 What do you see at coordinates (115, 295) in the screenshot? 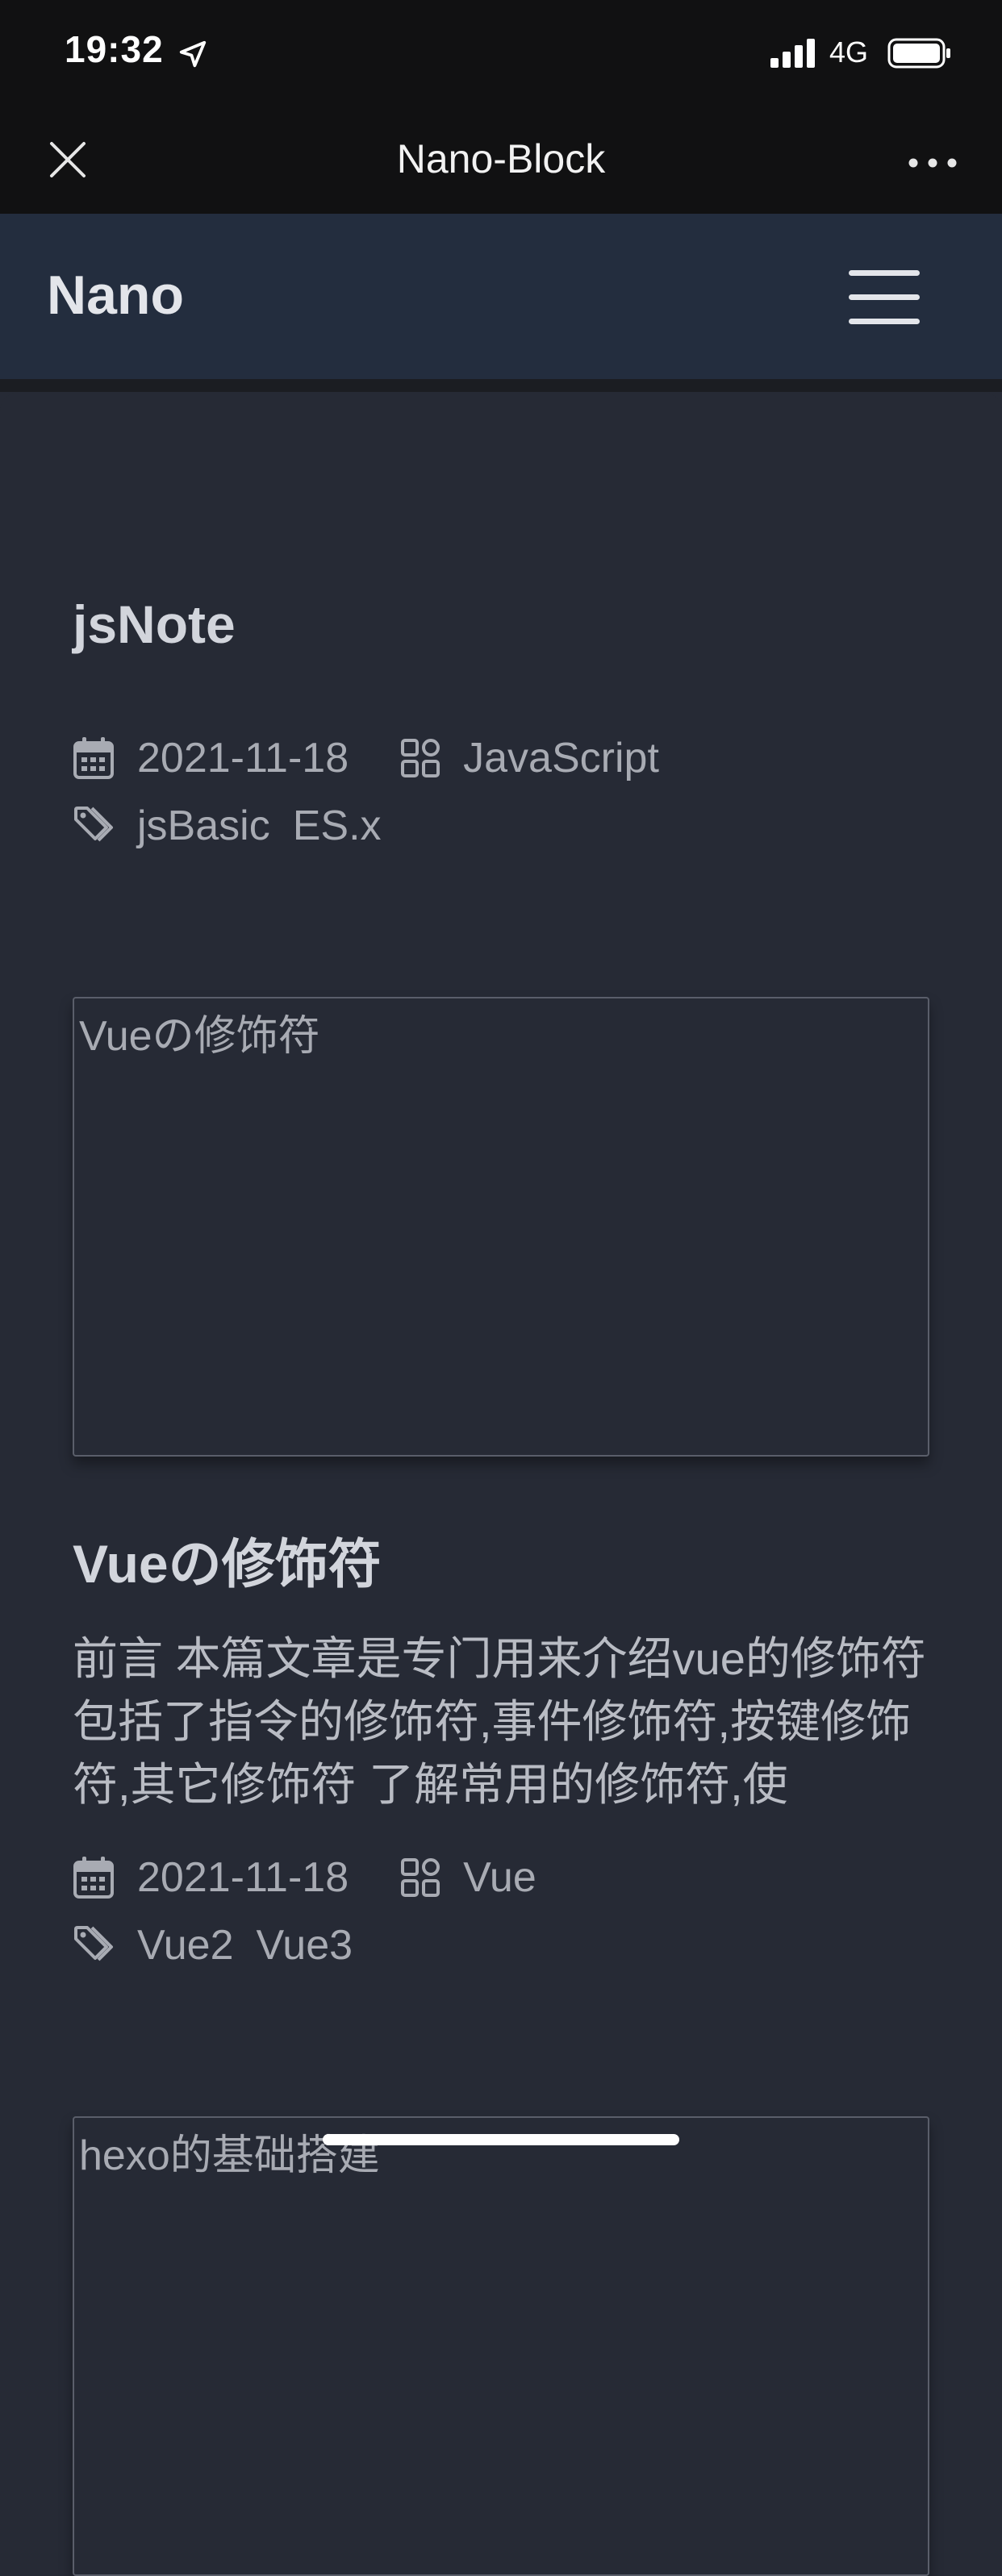
I see `site-brand: Nano` at bounding box center [115, 295].